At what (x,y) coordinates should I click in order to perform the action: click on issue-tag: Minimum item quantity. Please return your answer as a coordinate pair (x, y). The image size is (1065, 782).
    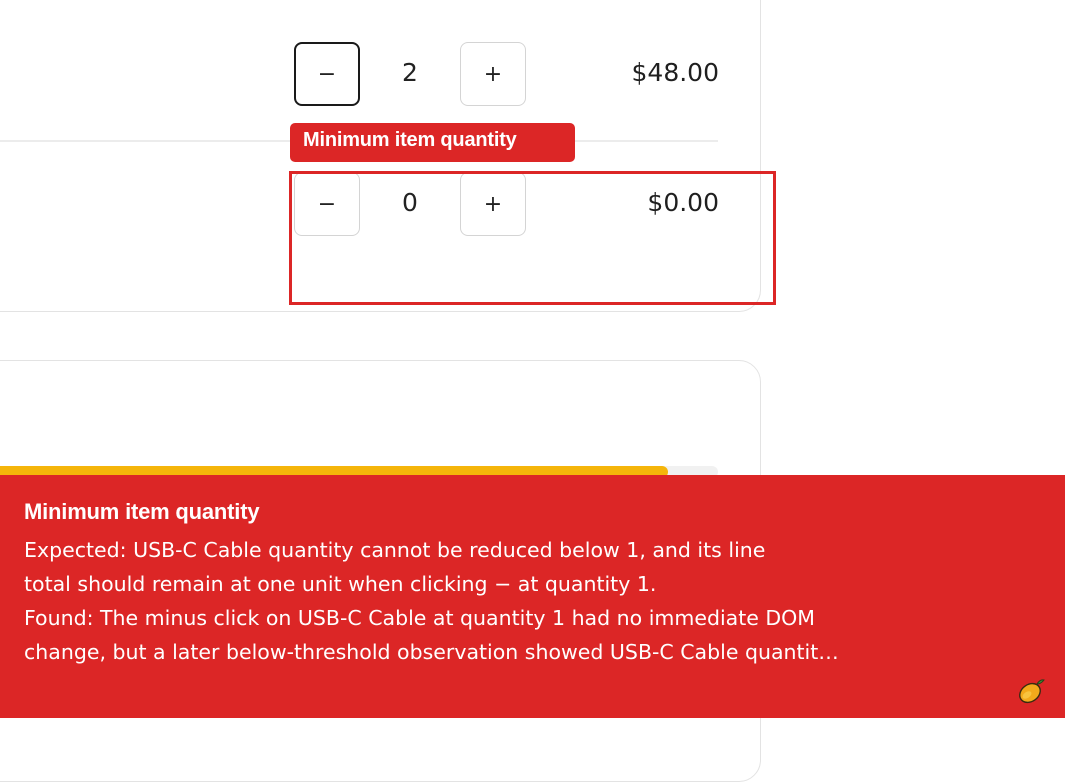
    Looking at the image, I should click on (432, 142).